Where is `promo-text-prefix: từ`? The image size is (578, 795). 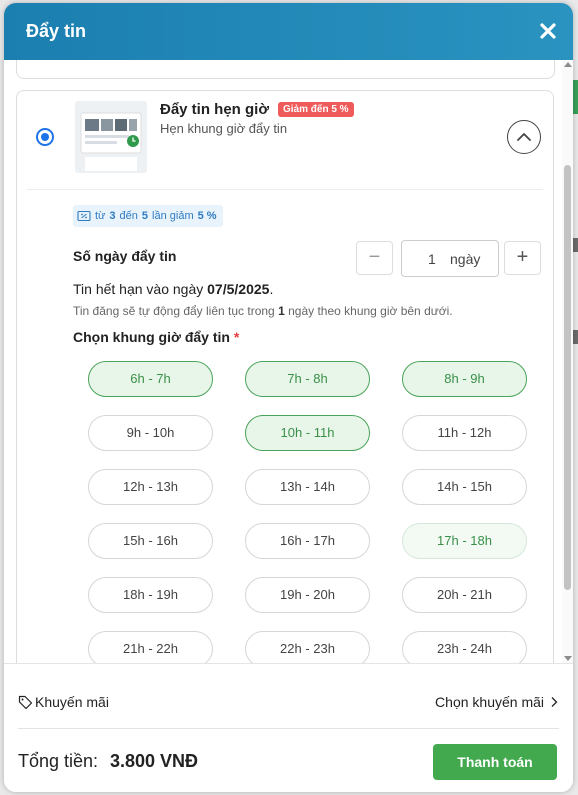 promo-text-prefix: từ is located at coordinates (100, 216).